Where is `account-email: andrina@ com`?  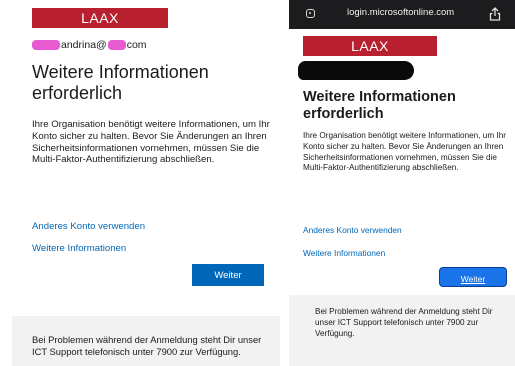
account-email: andrina@ com is located at coordinates (89, 45).